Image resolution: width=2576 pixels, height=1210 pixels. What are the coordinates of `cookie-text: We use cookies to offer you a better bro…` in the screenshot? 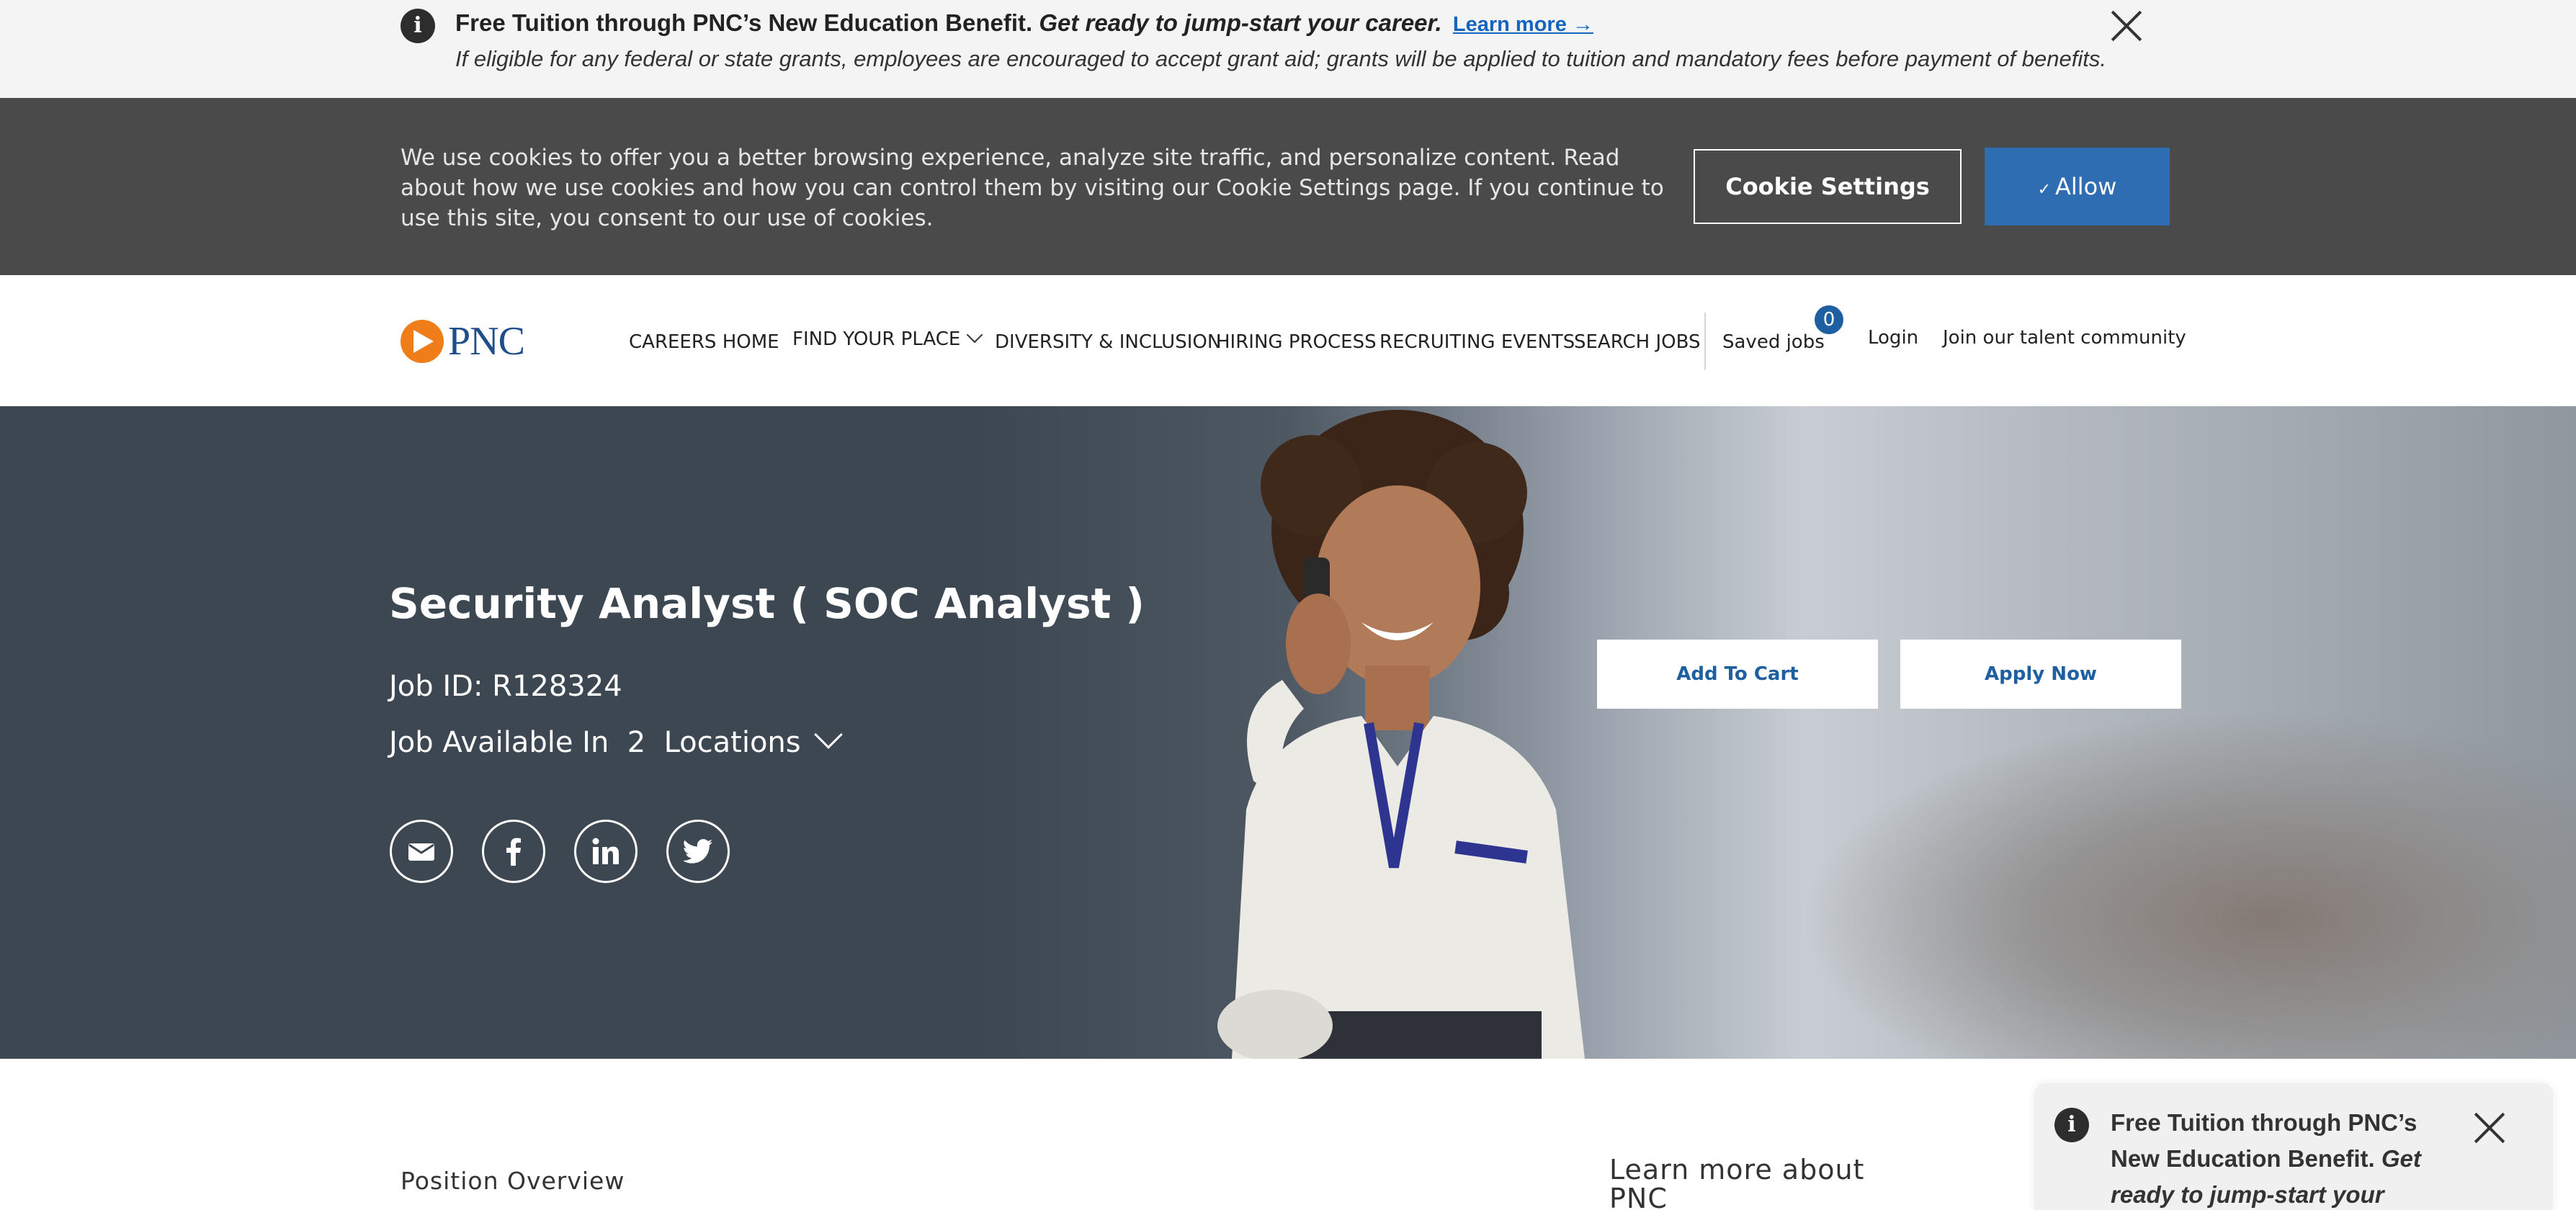 It's located at (1032, 188).